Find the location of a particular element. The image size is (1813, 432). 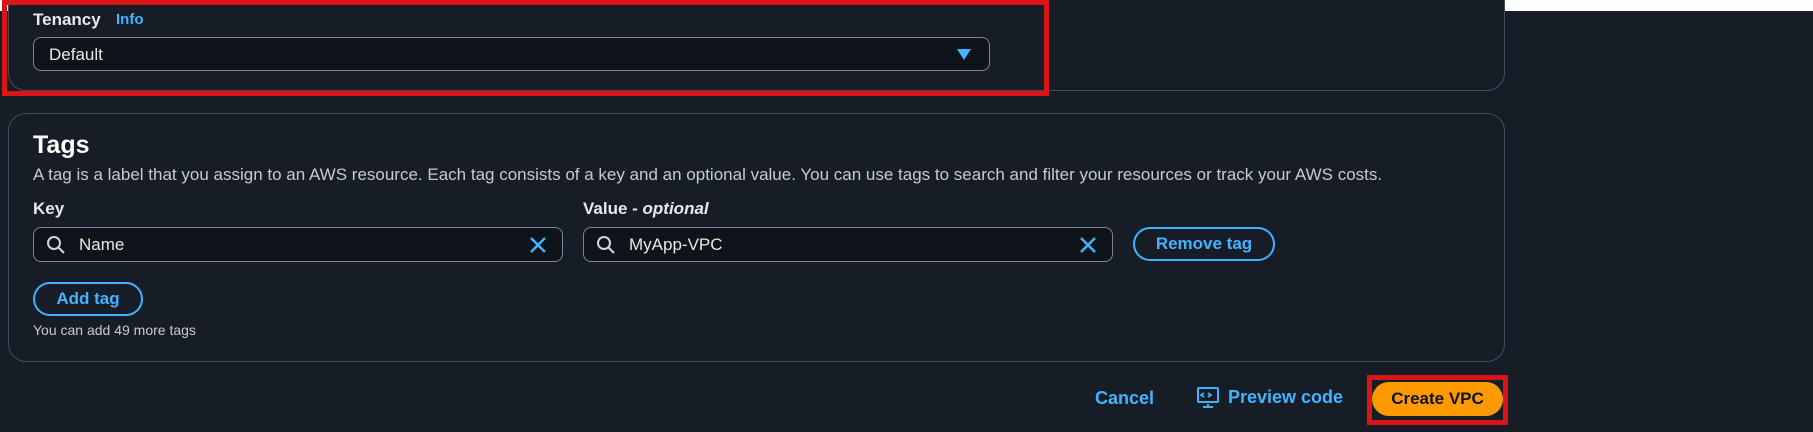

tag-key-value: Name is located at coordinates (102, 244).